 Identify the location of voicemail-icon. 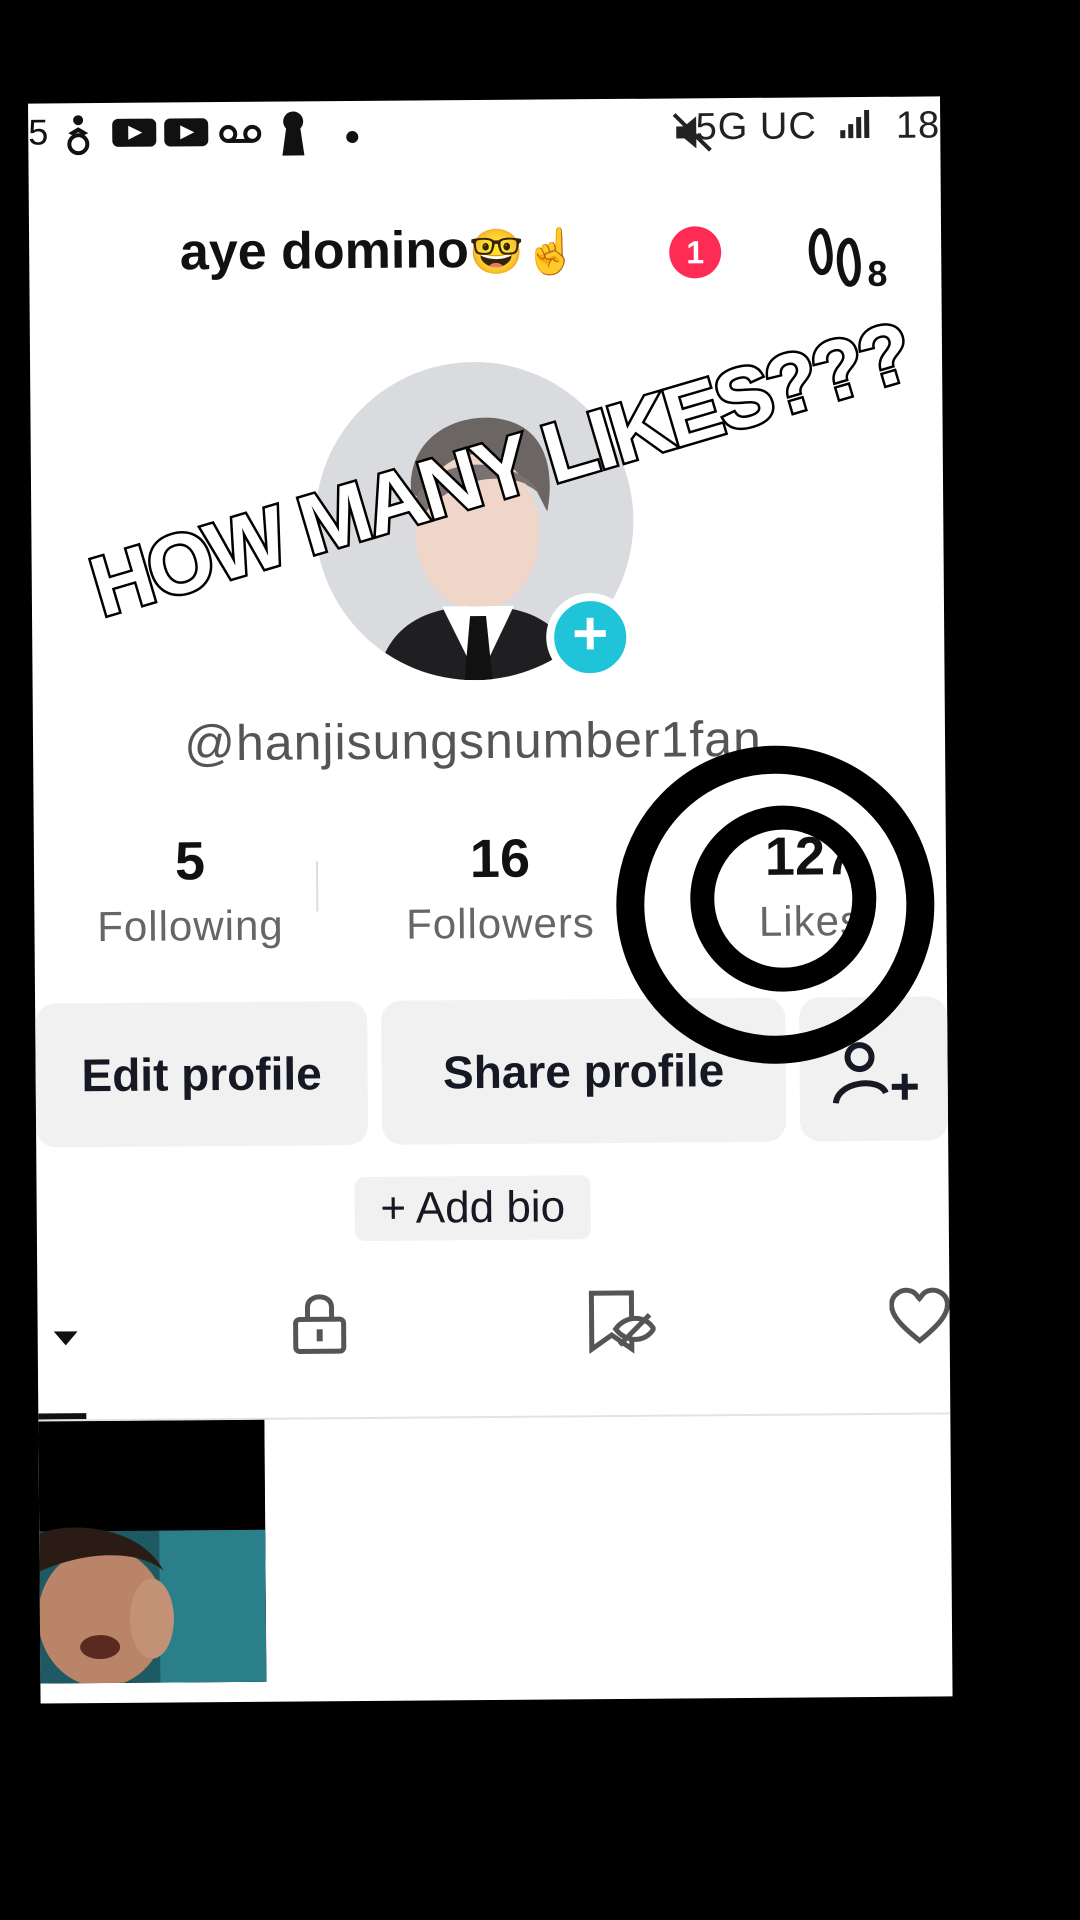
(240, 134).